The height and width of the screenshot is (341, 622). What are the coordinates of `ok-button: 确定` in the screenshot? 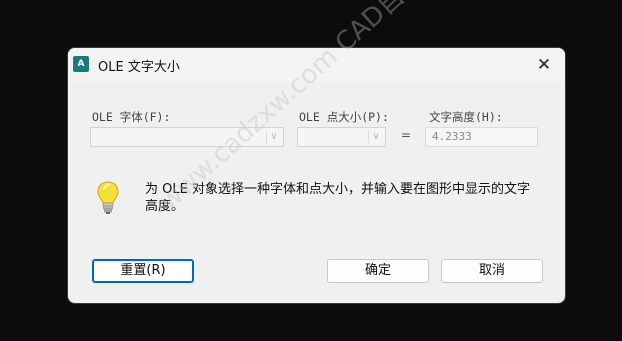 It's located at (378, 271).